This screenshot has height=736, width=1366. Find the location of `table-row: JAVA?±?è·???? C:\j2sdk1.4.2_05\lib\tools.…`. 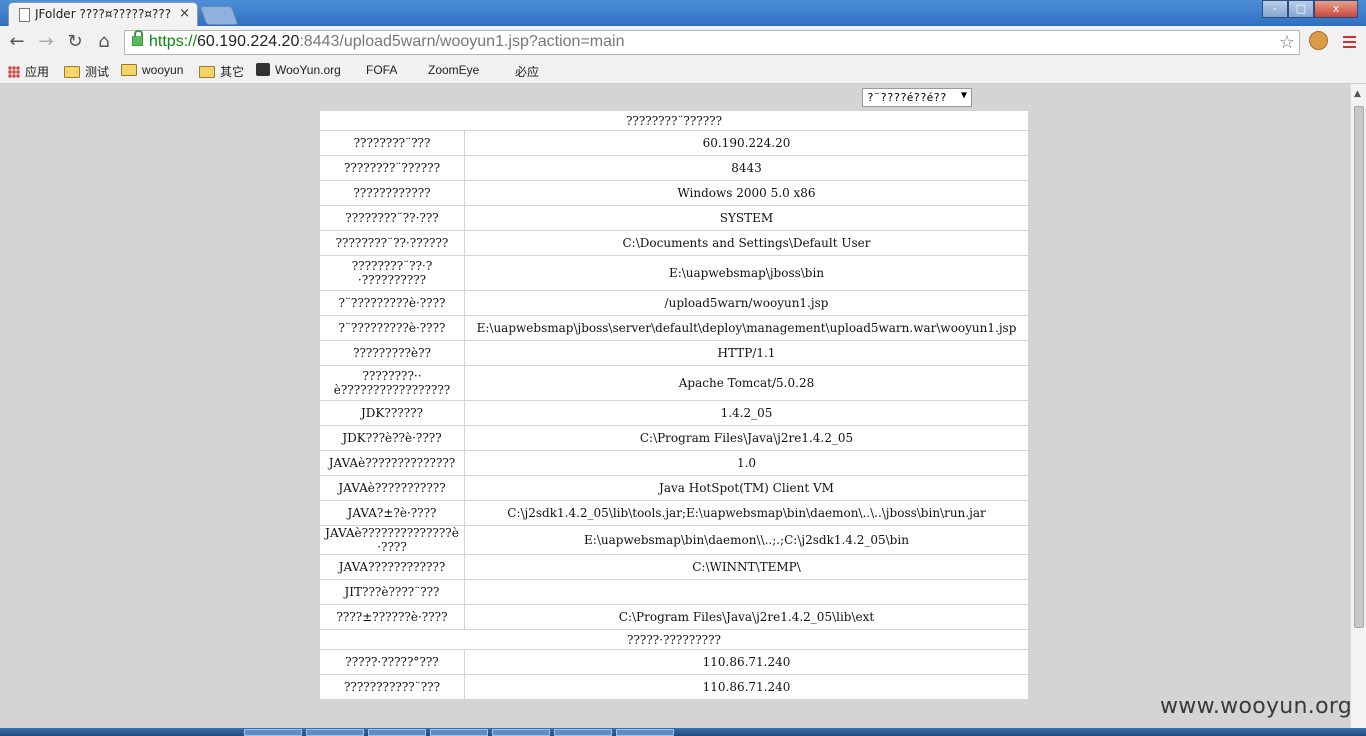

table-row: JAVA?±?è·???? C:\j2sdk1.4.2_05\lib\tools.… is located at coordinates (674, 513).